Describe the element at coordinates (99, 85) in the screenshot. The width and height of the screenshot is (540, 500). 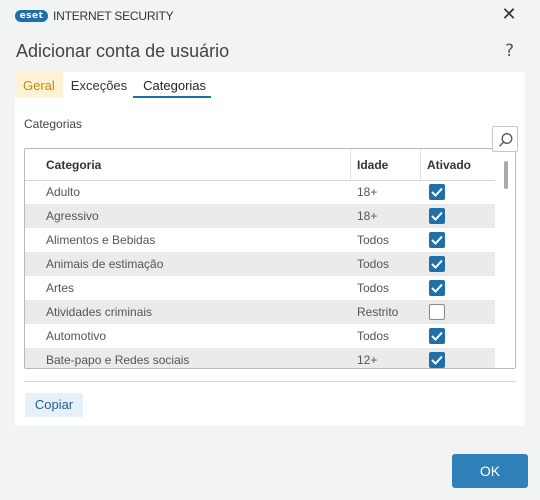
I see `tab-excecoes: Exceções` at that location.